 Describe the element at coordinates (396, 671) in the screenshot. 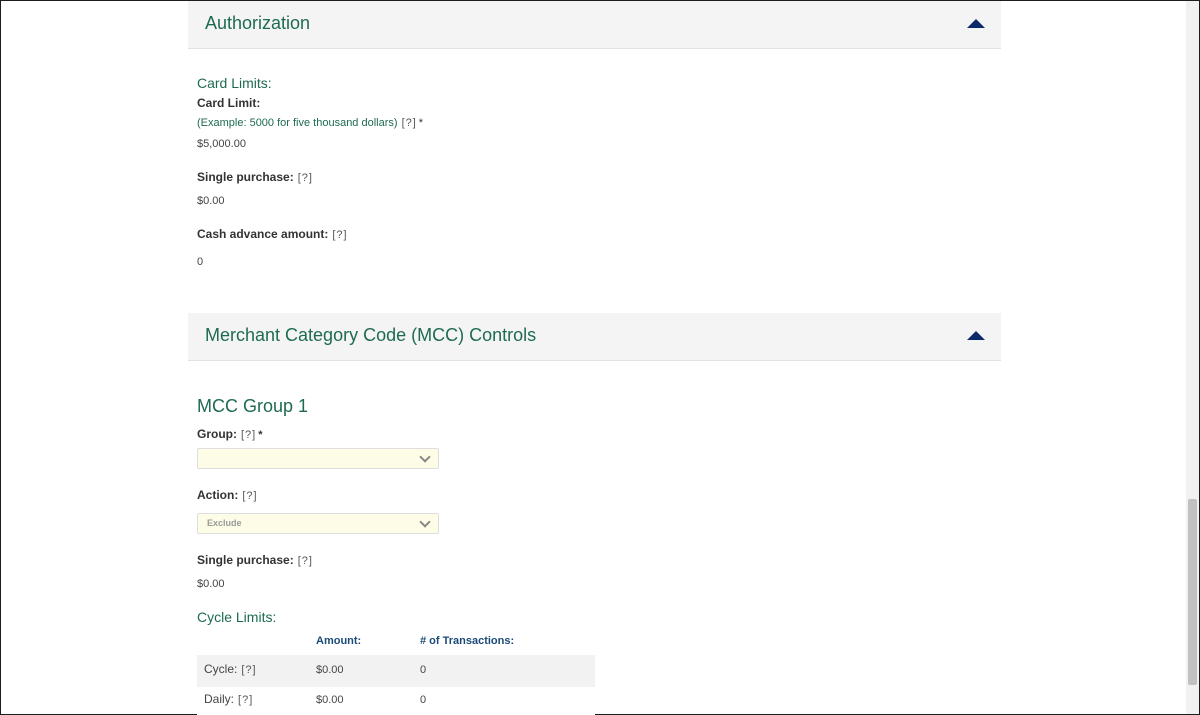

I see `table-row: Cycle: [?] $0.00 0` at that location.